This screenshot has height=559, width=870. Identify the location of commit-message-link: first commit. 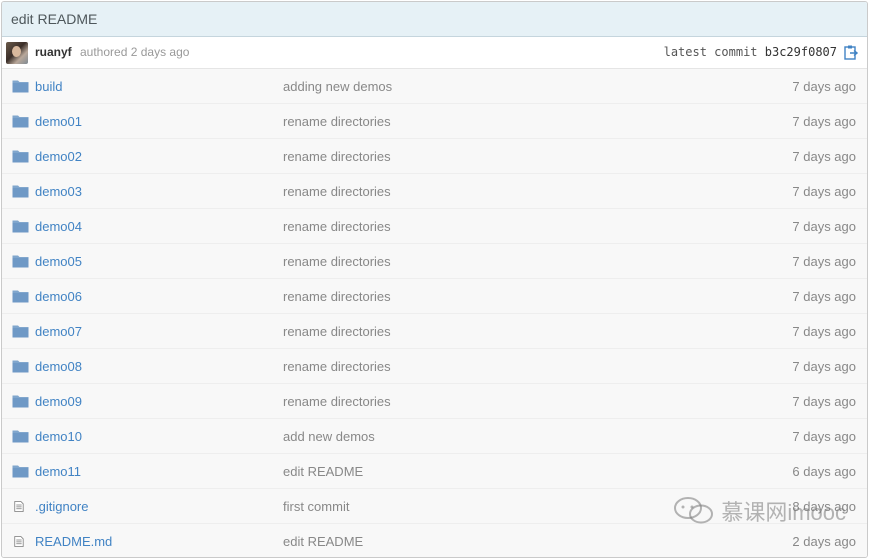
(316, 506).